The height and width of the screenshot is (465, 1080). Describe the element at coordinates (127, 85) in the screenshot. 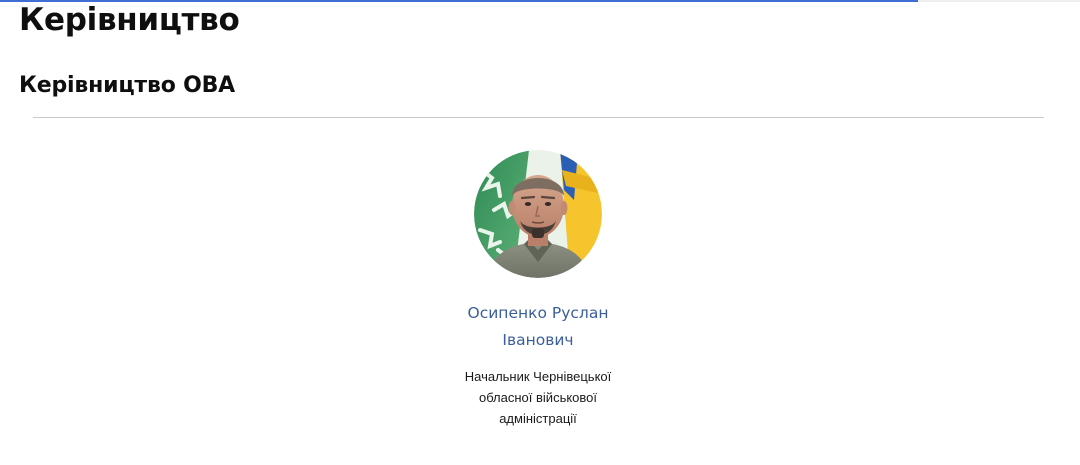

I see `section-title: Керівництво ОВА` at that location.